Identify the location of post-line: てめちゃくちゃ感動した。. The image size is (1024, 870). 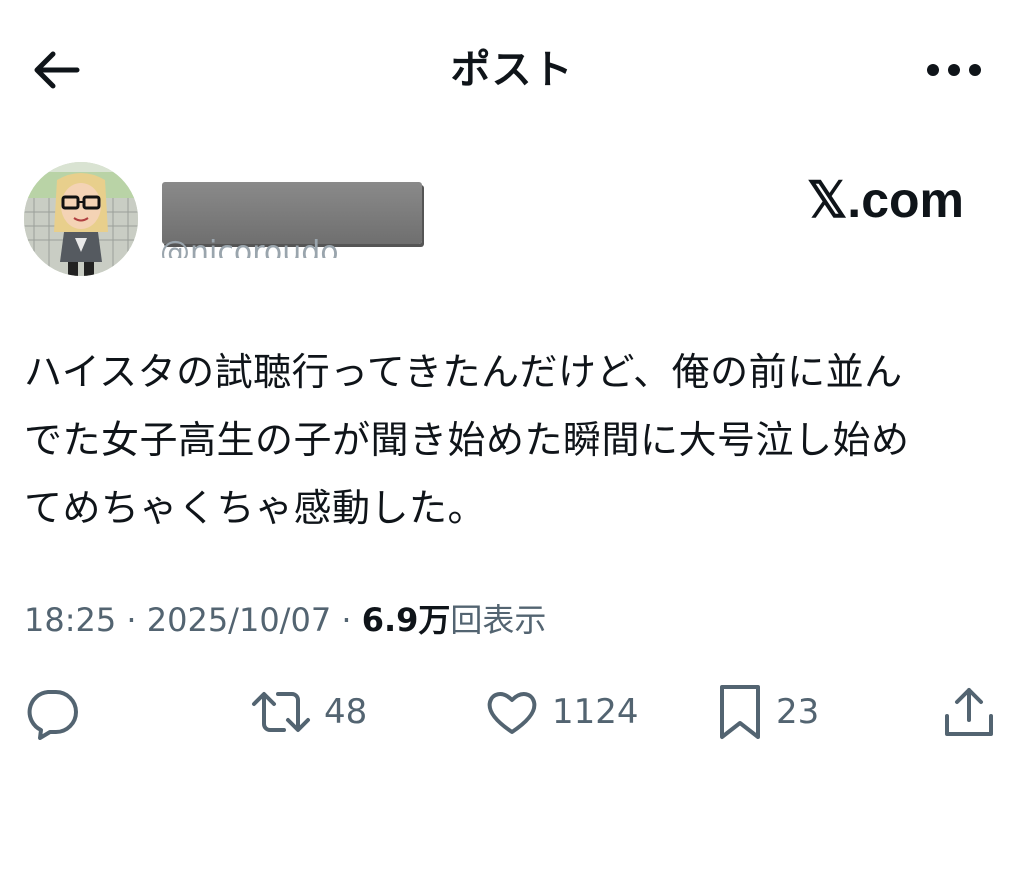
(255, 508).